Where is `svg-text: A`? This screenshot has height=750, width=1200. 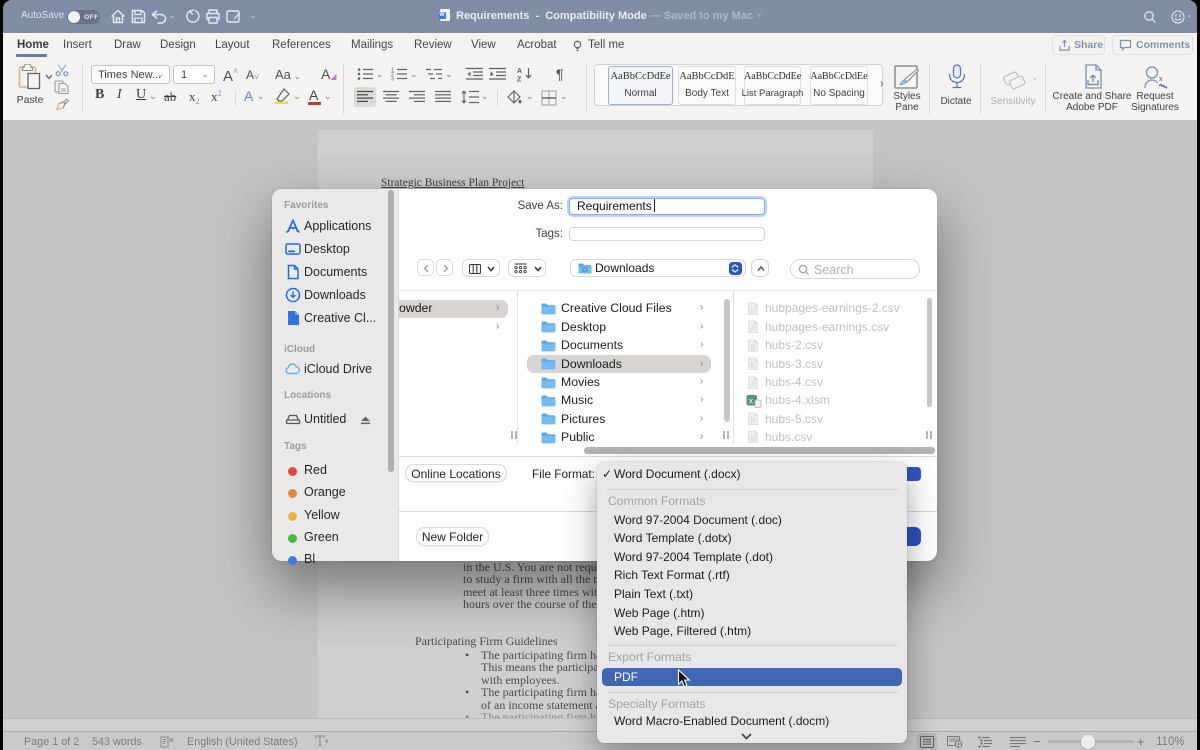
svg-text: A is located at coordinates (519, 71).